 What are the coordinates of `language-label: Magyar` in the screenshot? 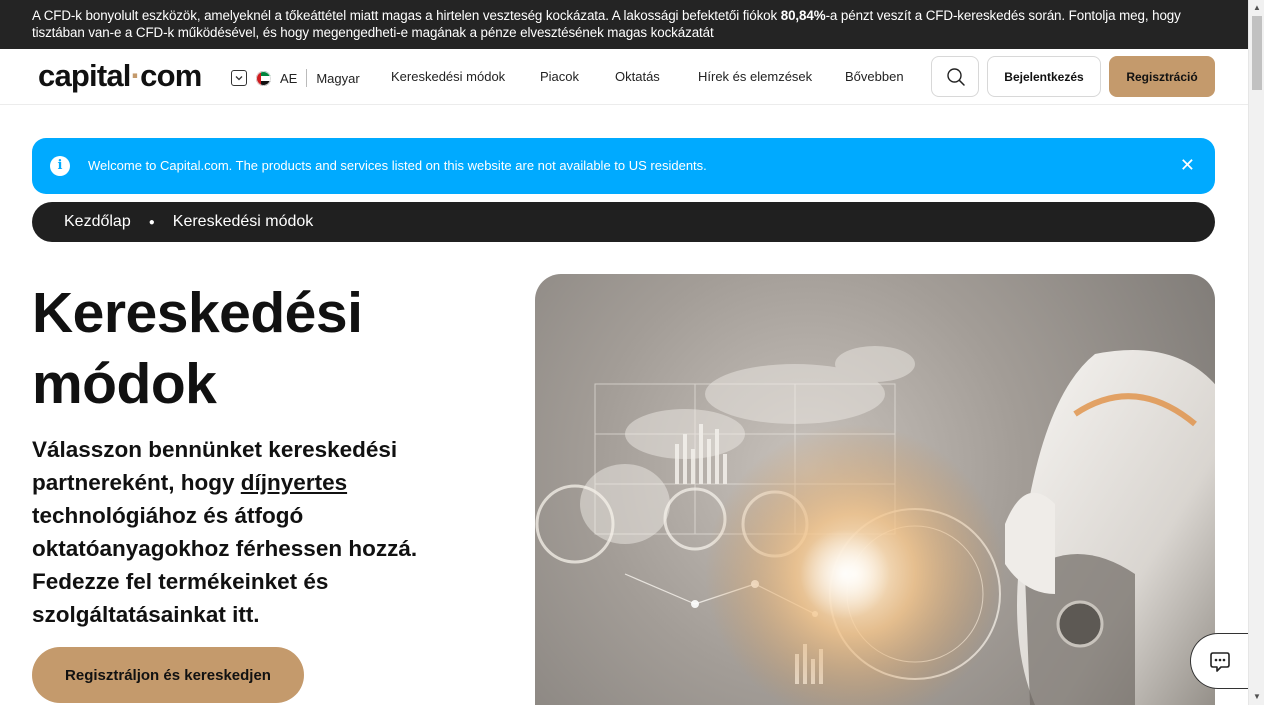 It's located at (337, 78).